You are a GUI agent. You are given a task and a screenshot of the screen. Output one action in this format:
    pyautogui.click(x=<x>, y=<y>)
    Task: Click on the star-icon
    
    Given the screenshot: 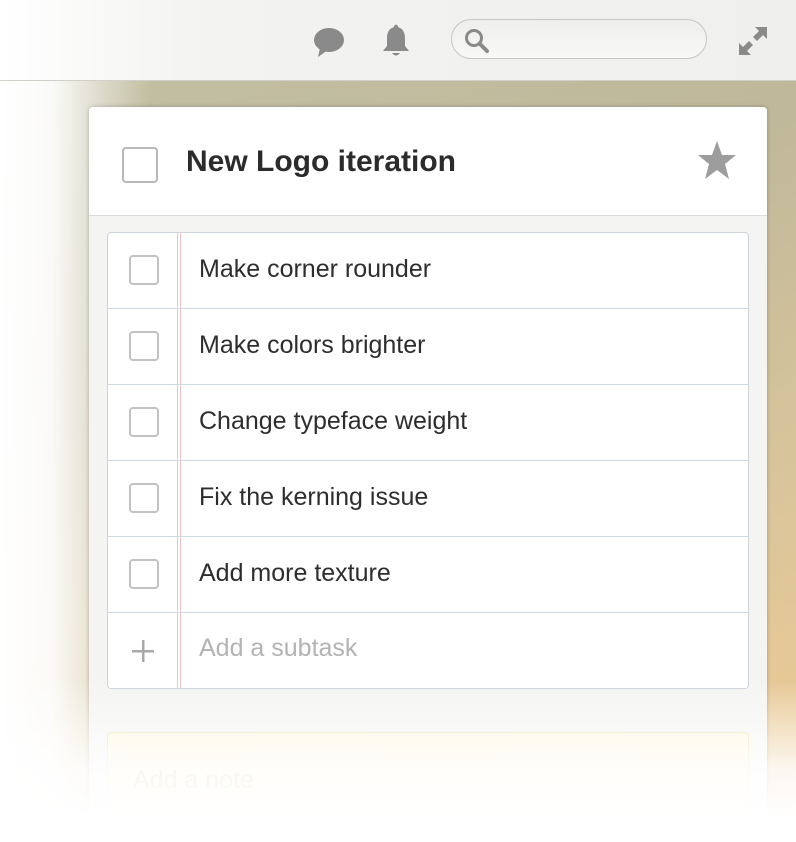 What is the action you would take?
    pyautogui.click(x=717, y=160)
    